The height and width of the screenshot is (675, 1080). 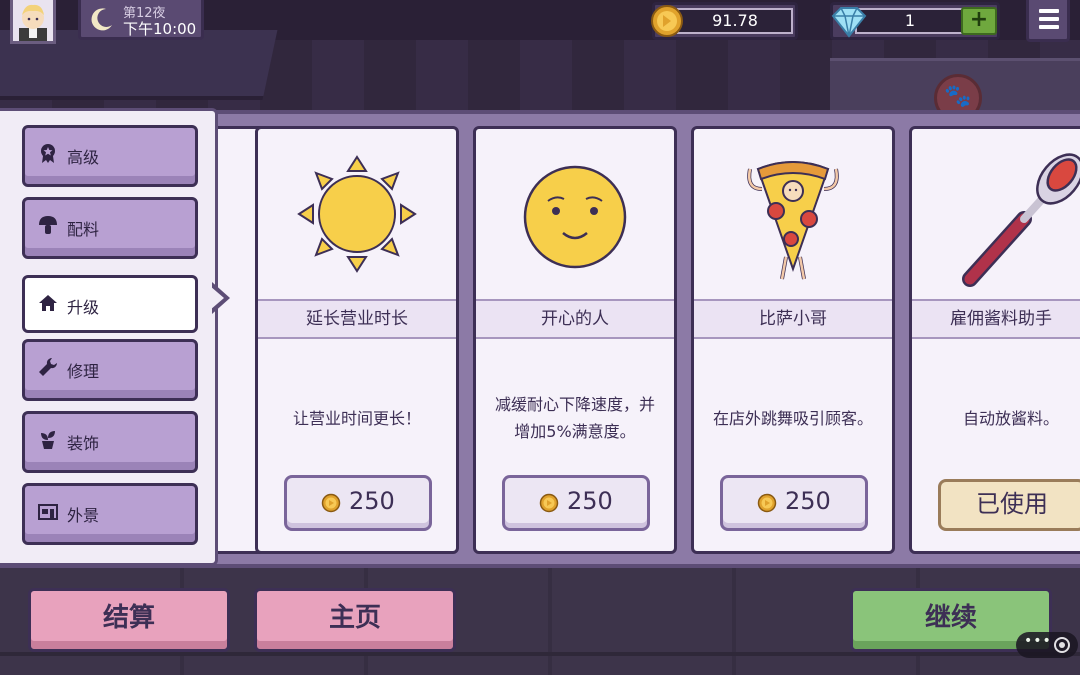 I want to click on owned-badge: 已使用, so click(x=1009, y=505).